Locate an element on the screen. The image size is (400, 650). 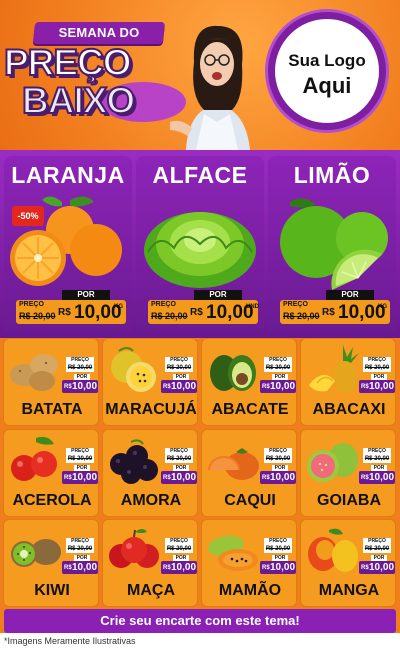
product-name: ACEROLA is located at coordinates (52, 500).